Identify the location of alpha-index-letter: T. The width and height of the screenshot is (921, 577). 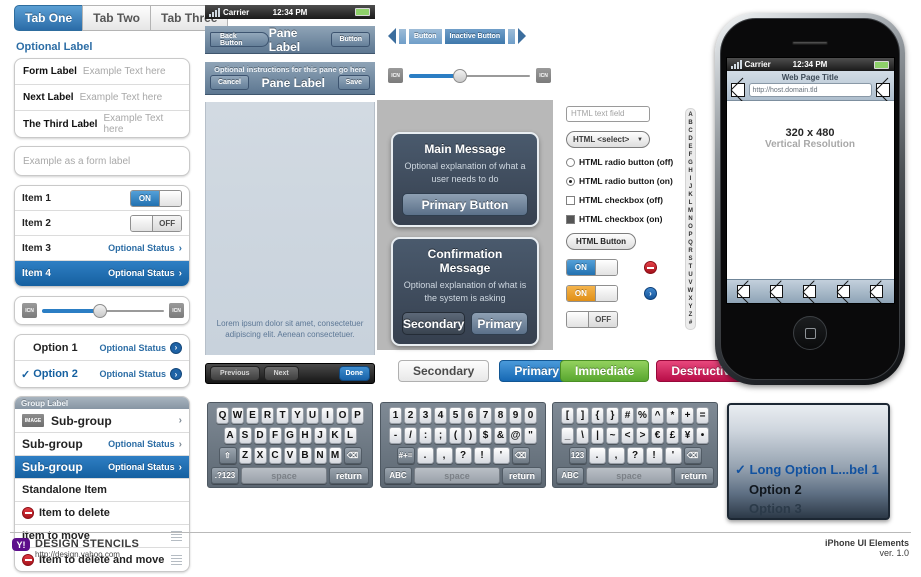
(691, 267).